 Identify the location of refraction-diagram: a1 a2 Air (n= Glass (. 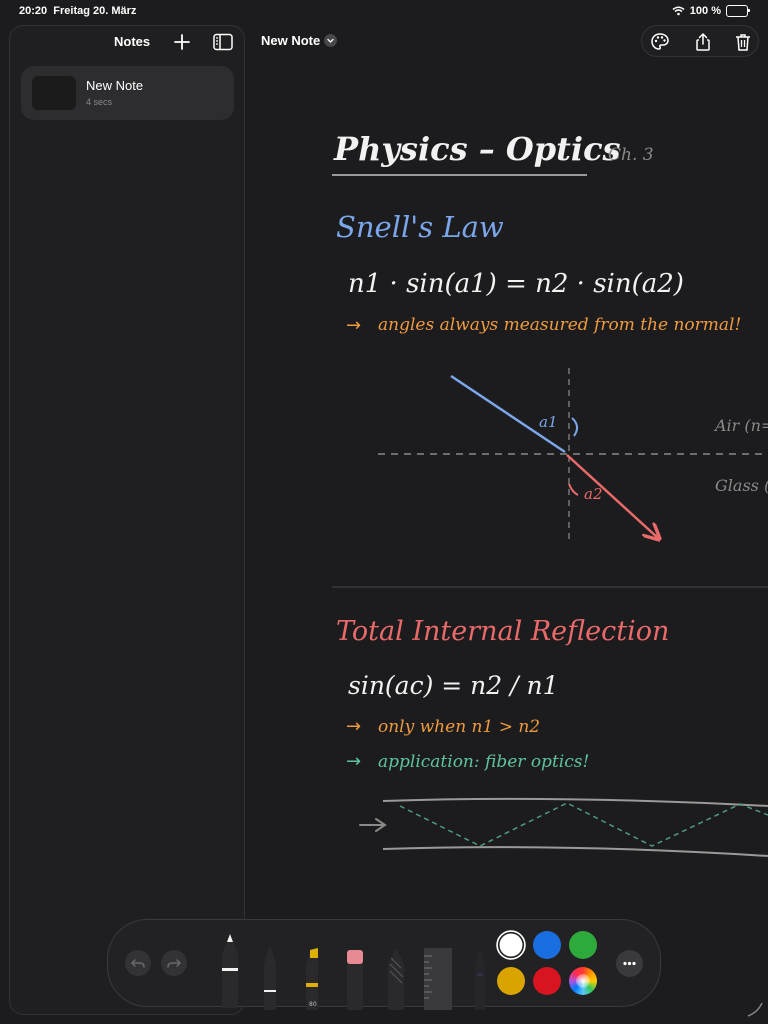
(573, 454).